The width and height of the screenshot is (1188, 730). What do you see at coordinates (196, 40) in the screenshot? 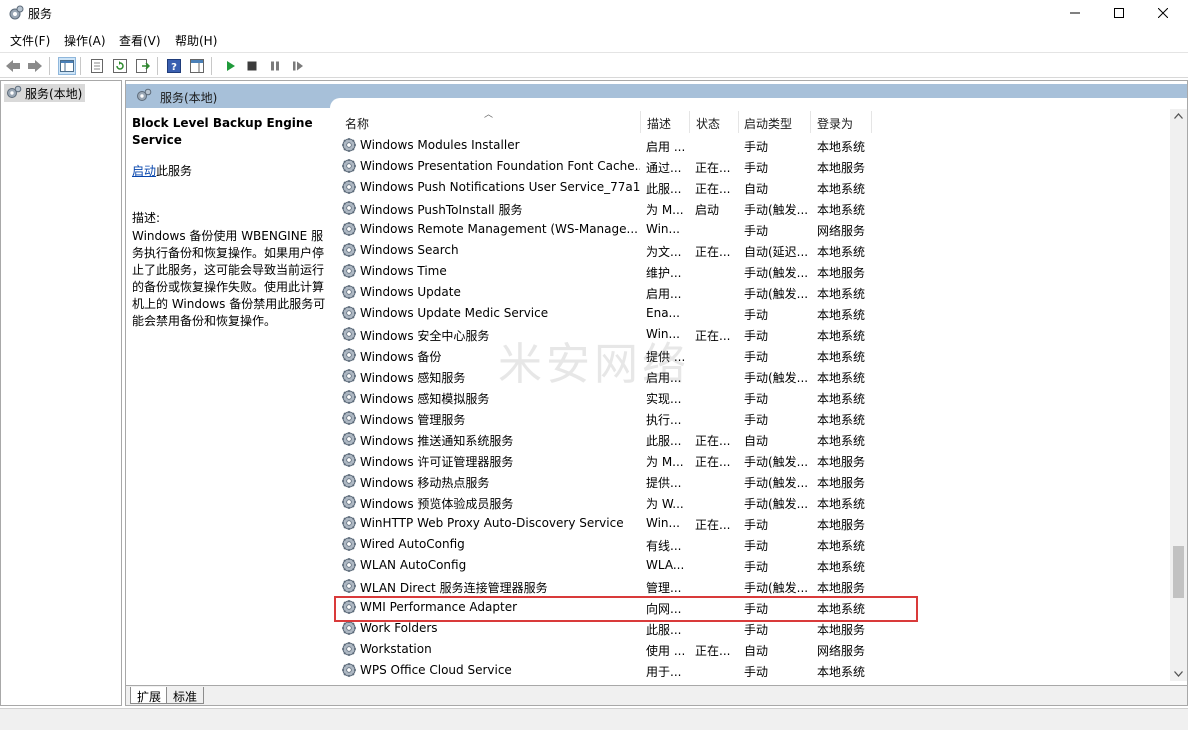
I see `menu-help: 帮助(H)` at bounding box center [196, 40].